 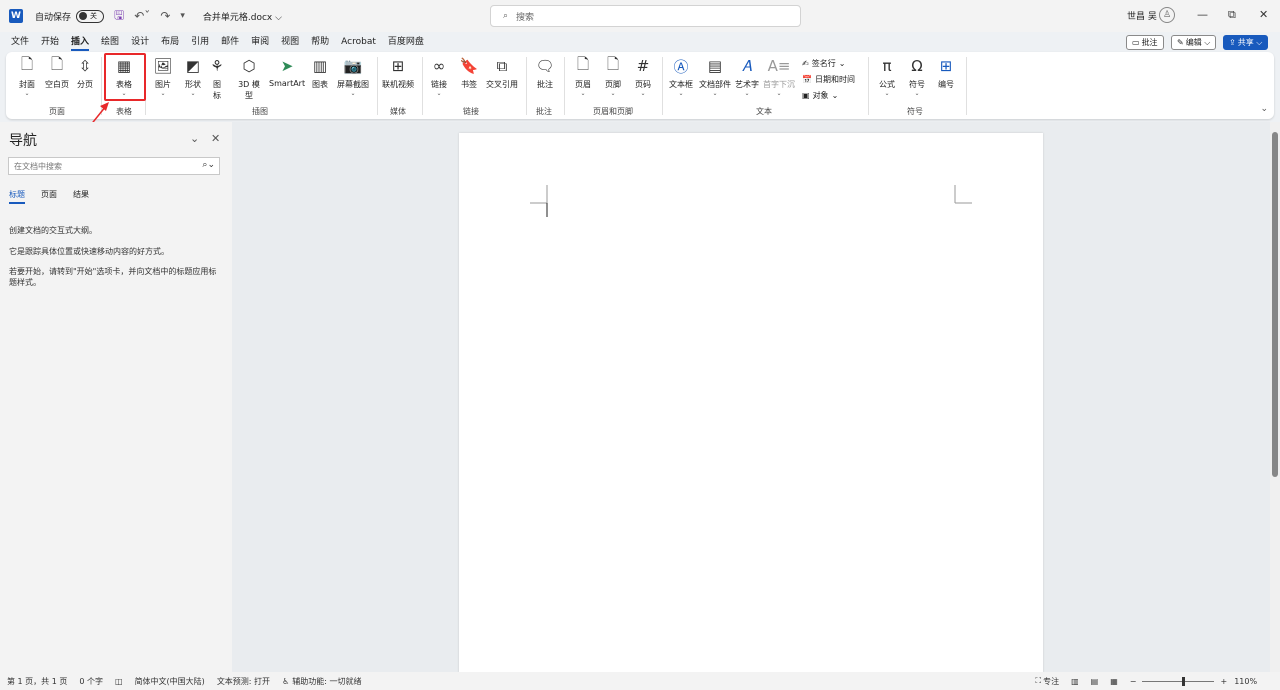 I want to click on textbox-button: Ⓐ 文本框 ⌄, so click(x=681, y=76).